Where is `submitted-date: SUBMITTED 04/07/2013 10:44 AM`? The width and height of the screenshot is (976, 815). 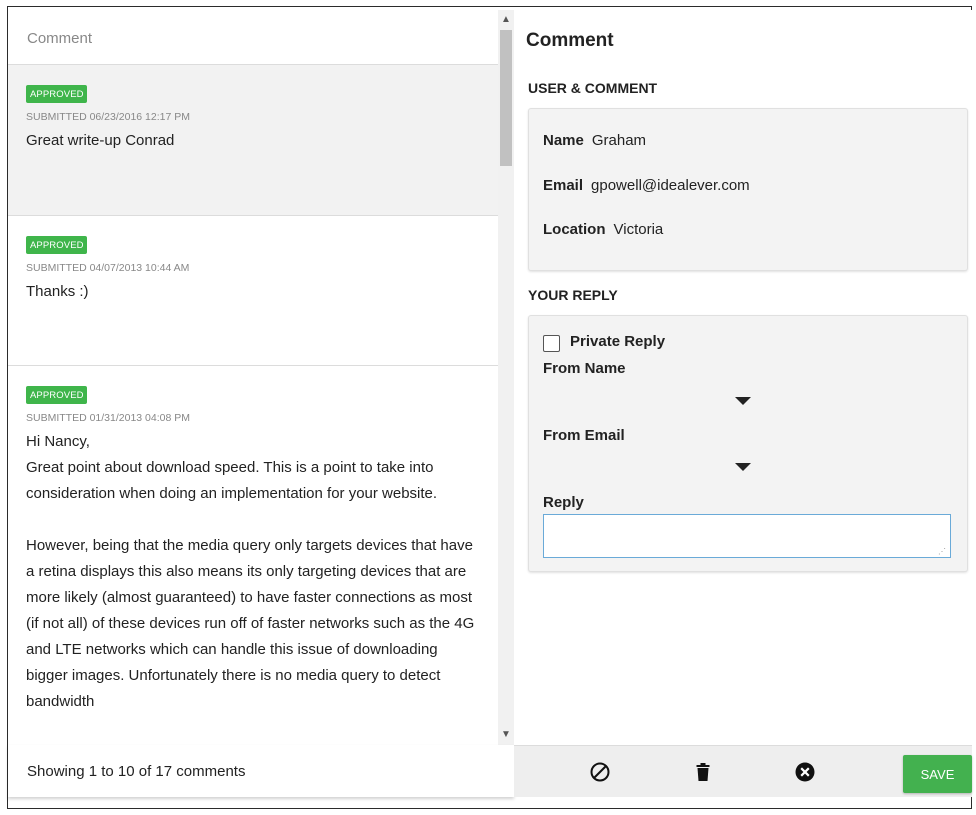 submitted-date: SUBMITTED 04/07/2013 10:44 AM is located at coordinates (108, 268).